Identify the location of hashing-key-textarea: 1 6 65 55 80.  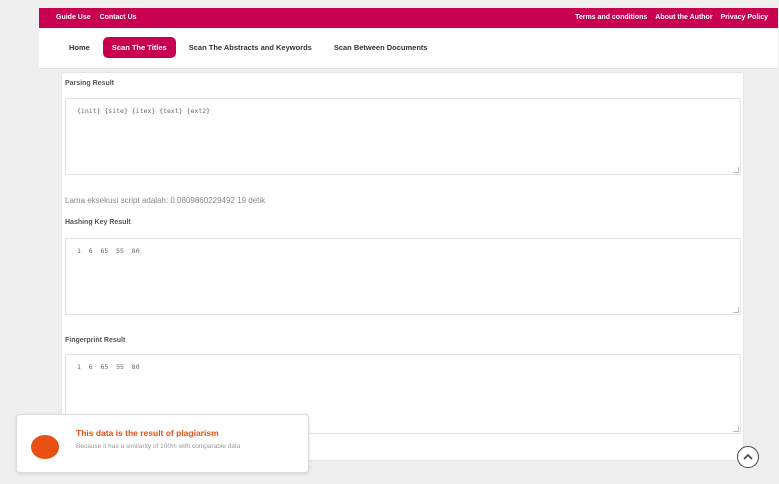
(403, 276).